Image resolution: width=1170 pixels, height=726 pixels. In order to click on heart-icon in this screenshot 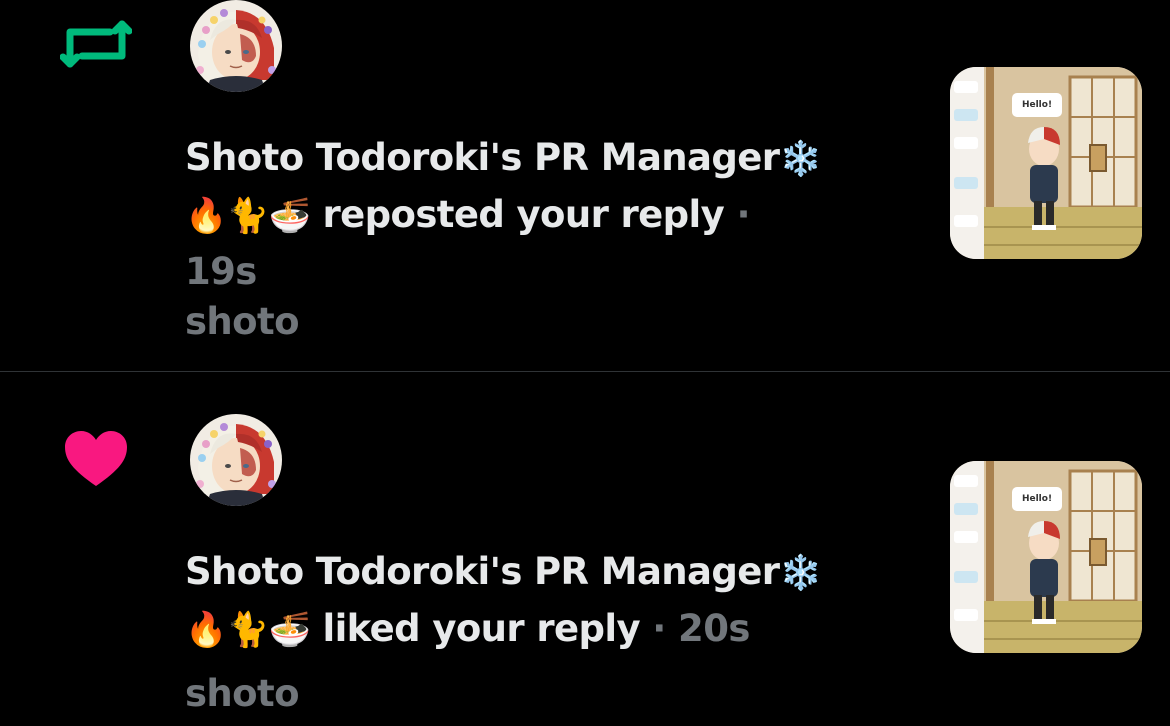, I will do `click(96, 458)`.